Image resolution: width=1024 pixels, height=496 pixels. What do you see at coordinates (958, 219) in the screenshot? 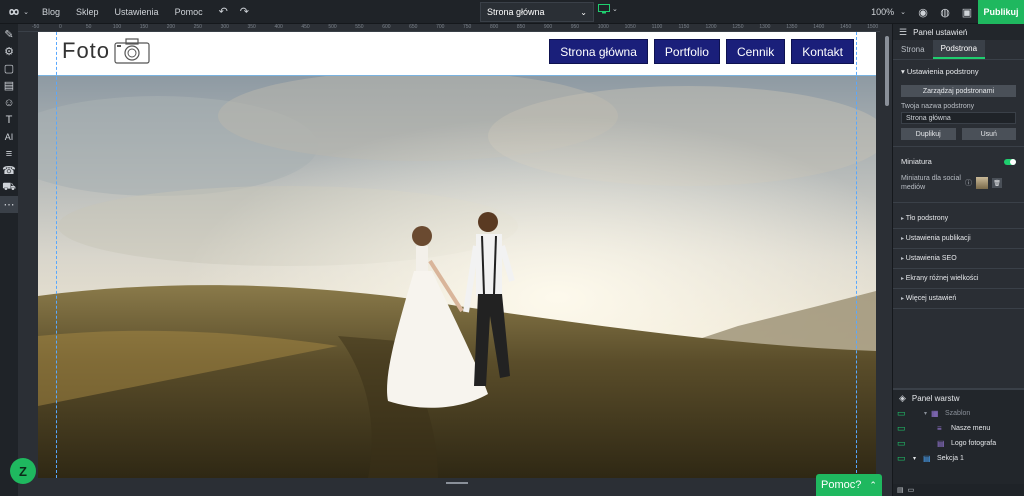
I see `collapse-background: Tło podstrony` at bounding box center [958, 219].